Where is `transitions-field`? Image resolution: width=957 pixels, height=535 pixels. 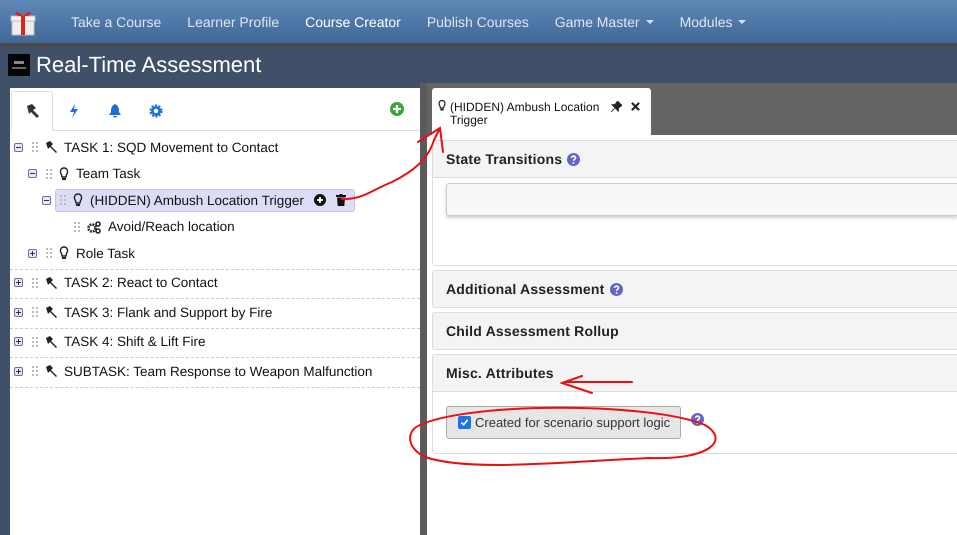
transitions-field is located at coordinates (701, 199).